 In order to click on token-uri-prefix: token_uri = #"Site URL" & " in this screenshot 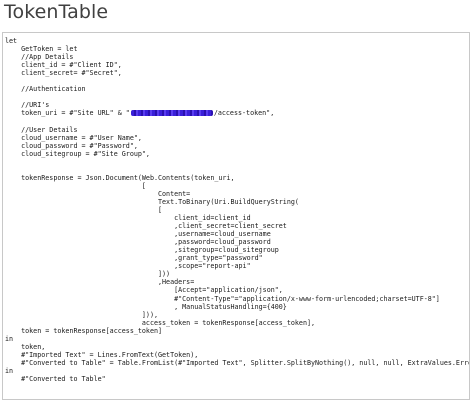, I will do `click(67, 113)`.